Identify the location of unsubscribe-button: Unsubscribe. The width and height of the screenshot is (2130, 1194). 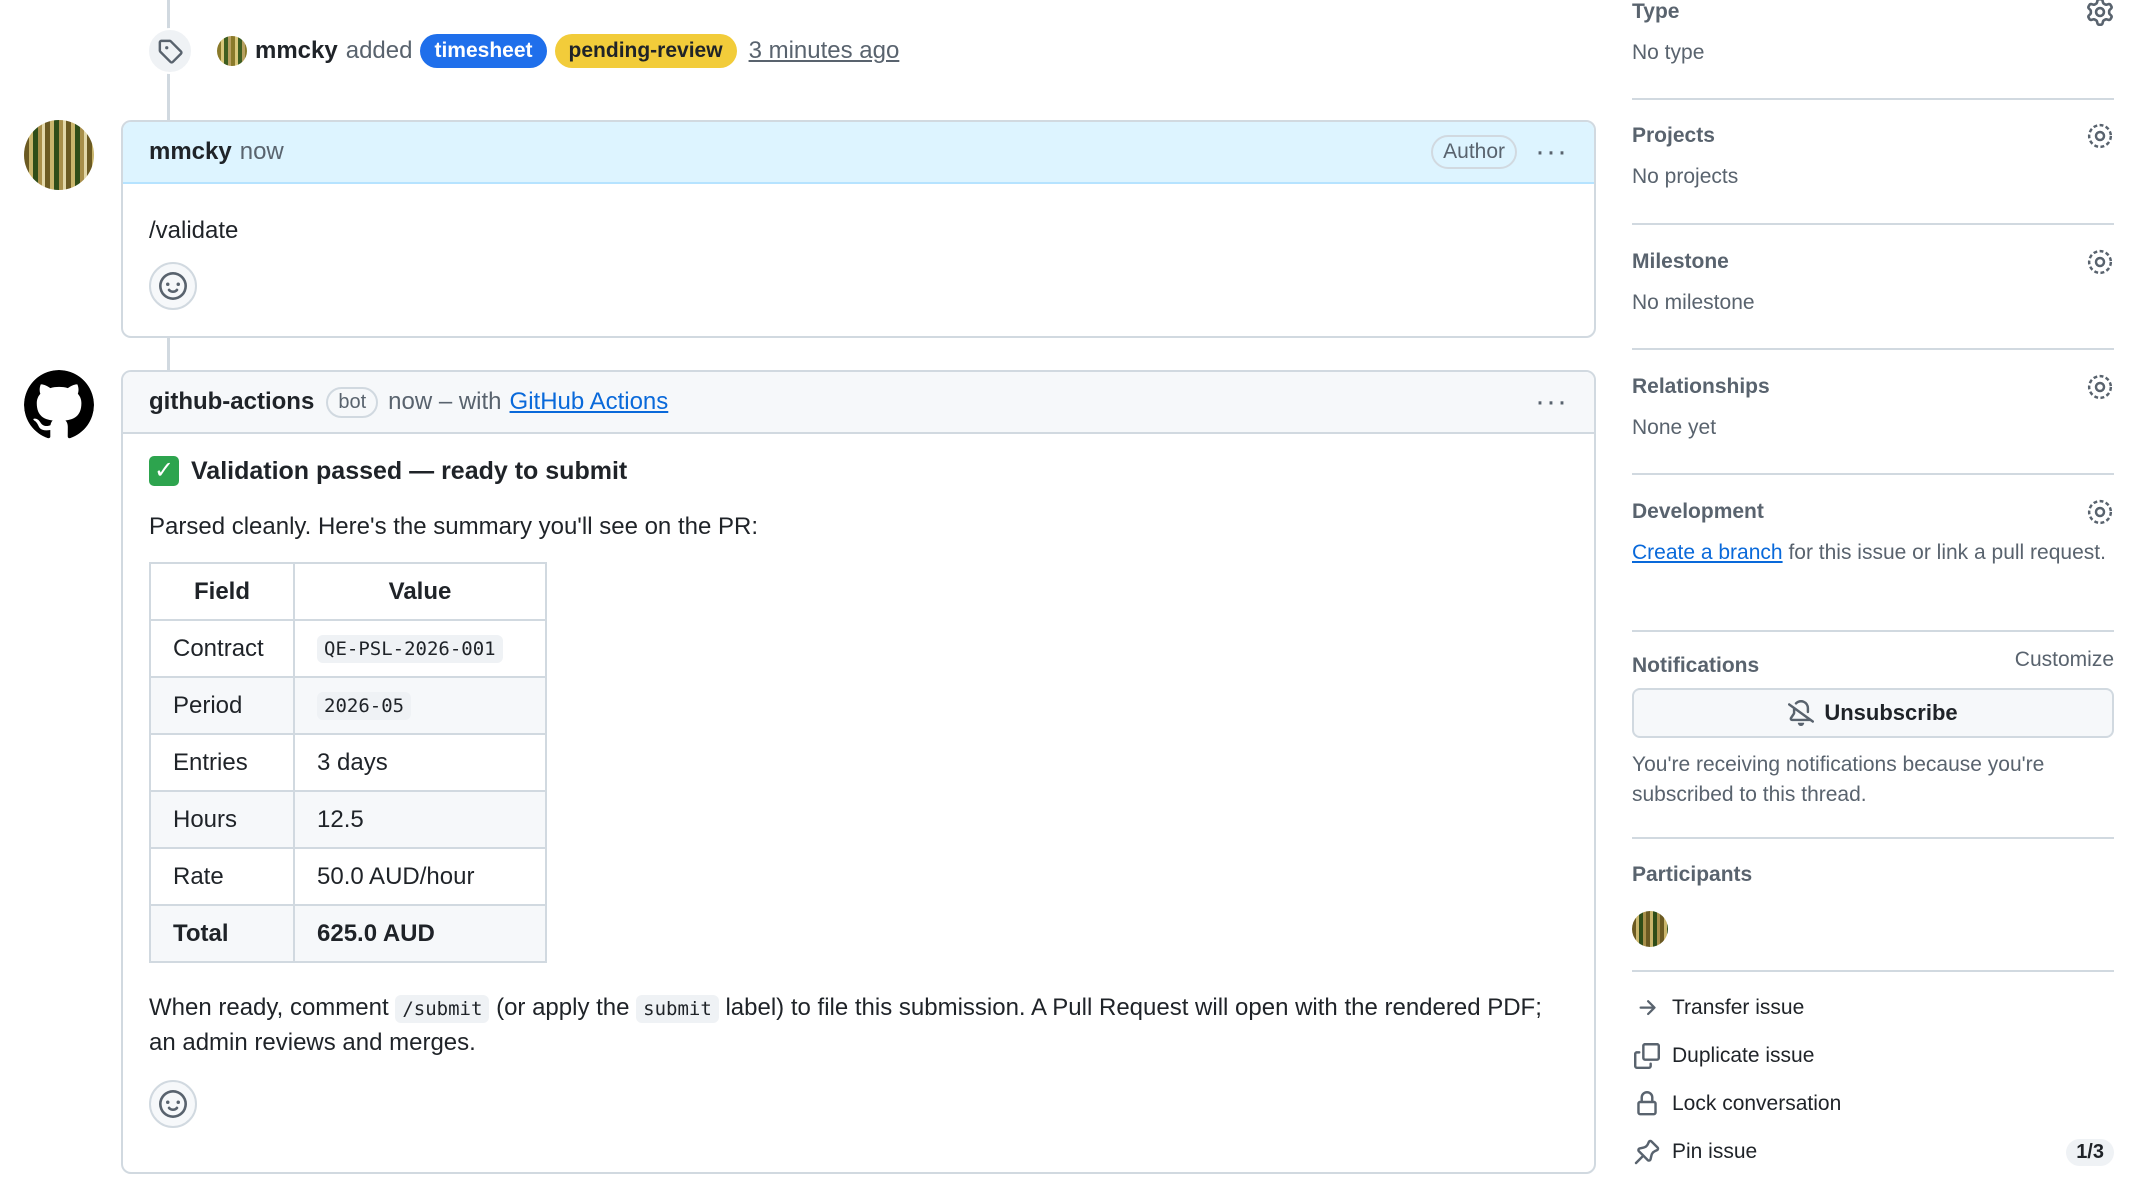
(1873, 713).